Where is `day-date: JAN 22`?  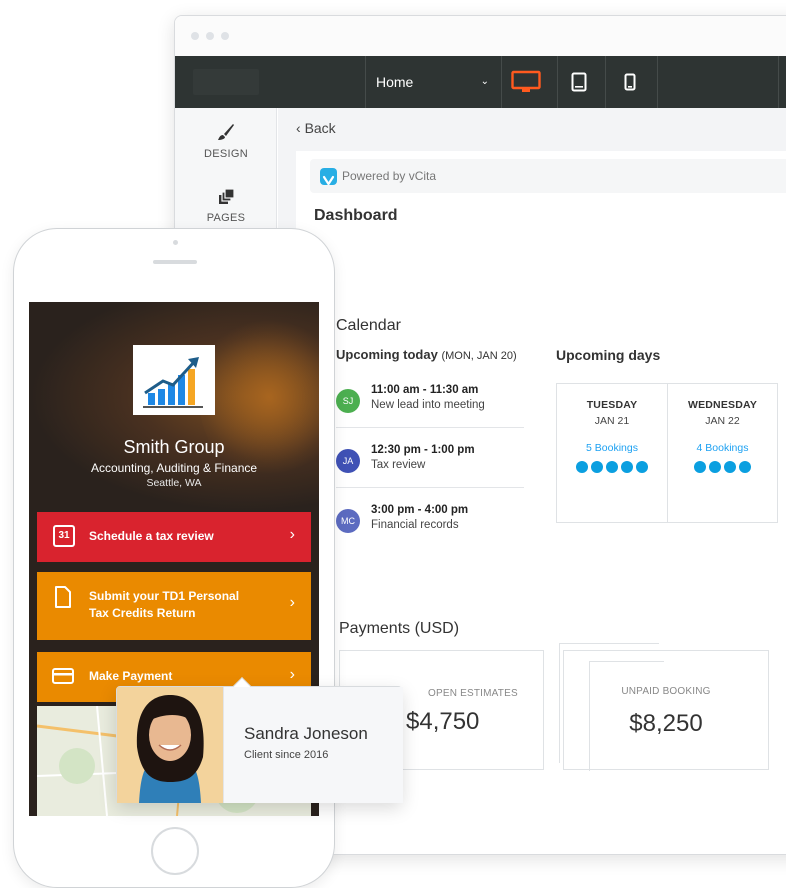
day-date: JAN 22 is located at coordinates (722, 421).